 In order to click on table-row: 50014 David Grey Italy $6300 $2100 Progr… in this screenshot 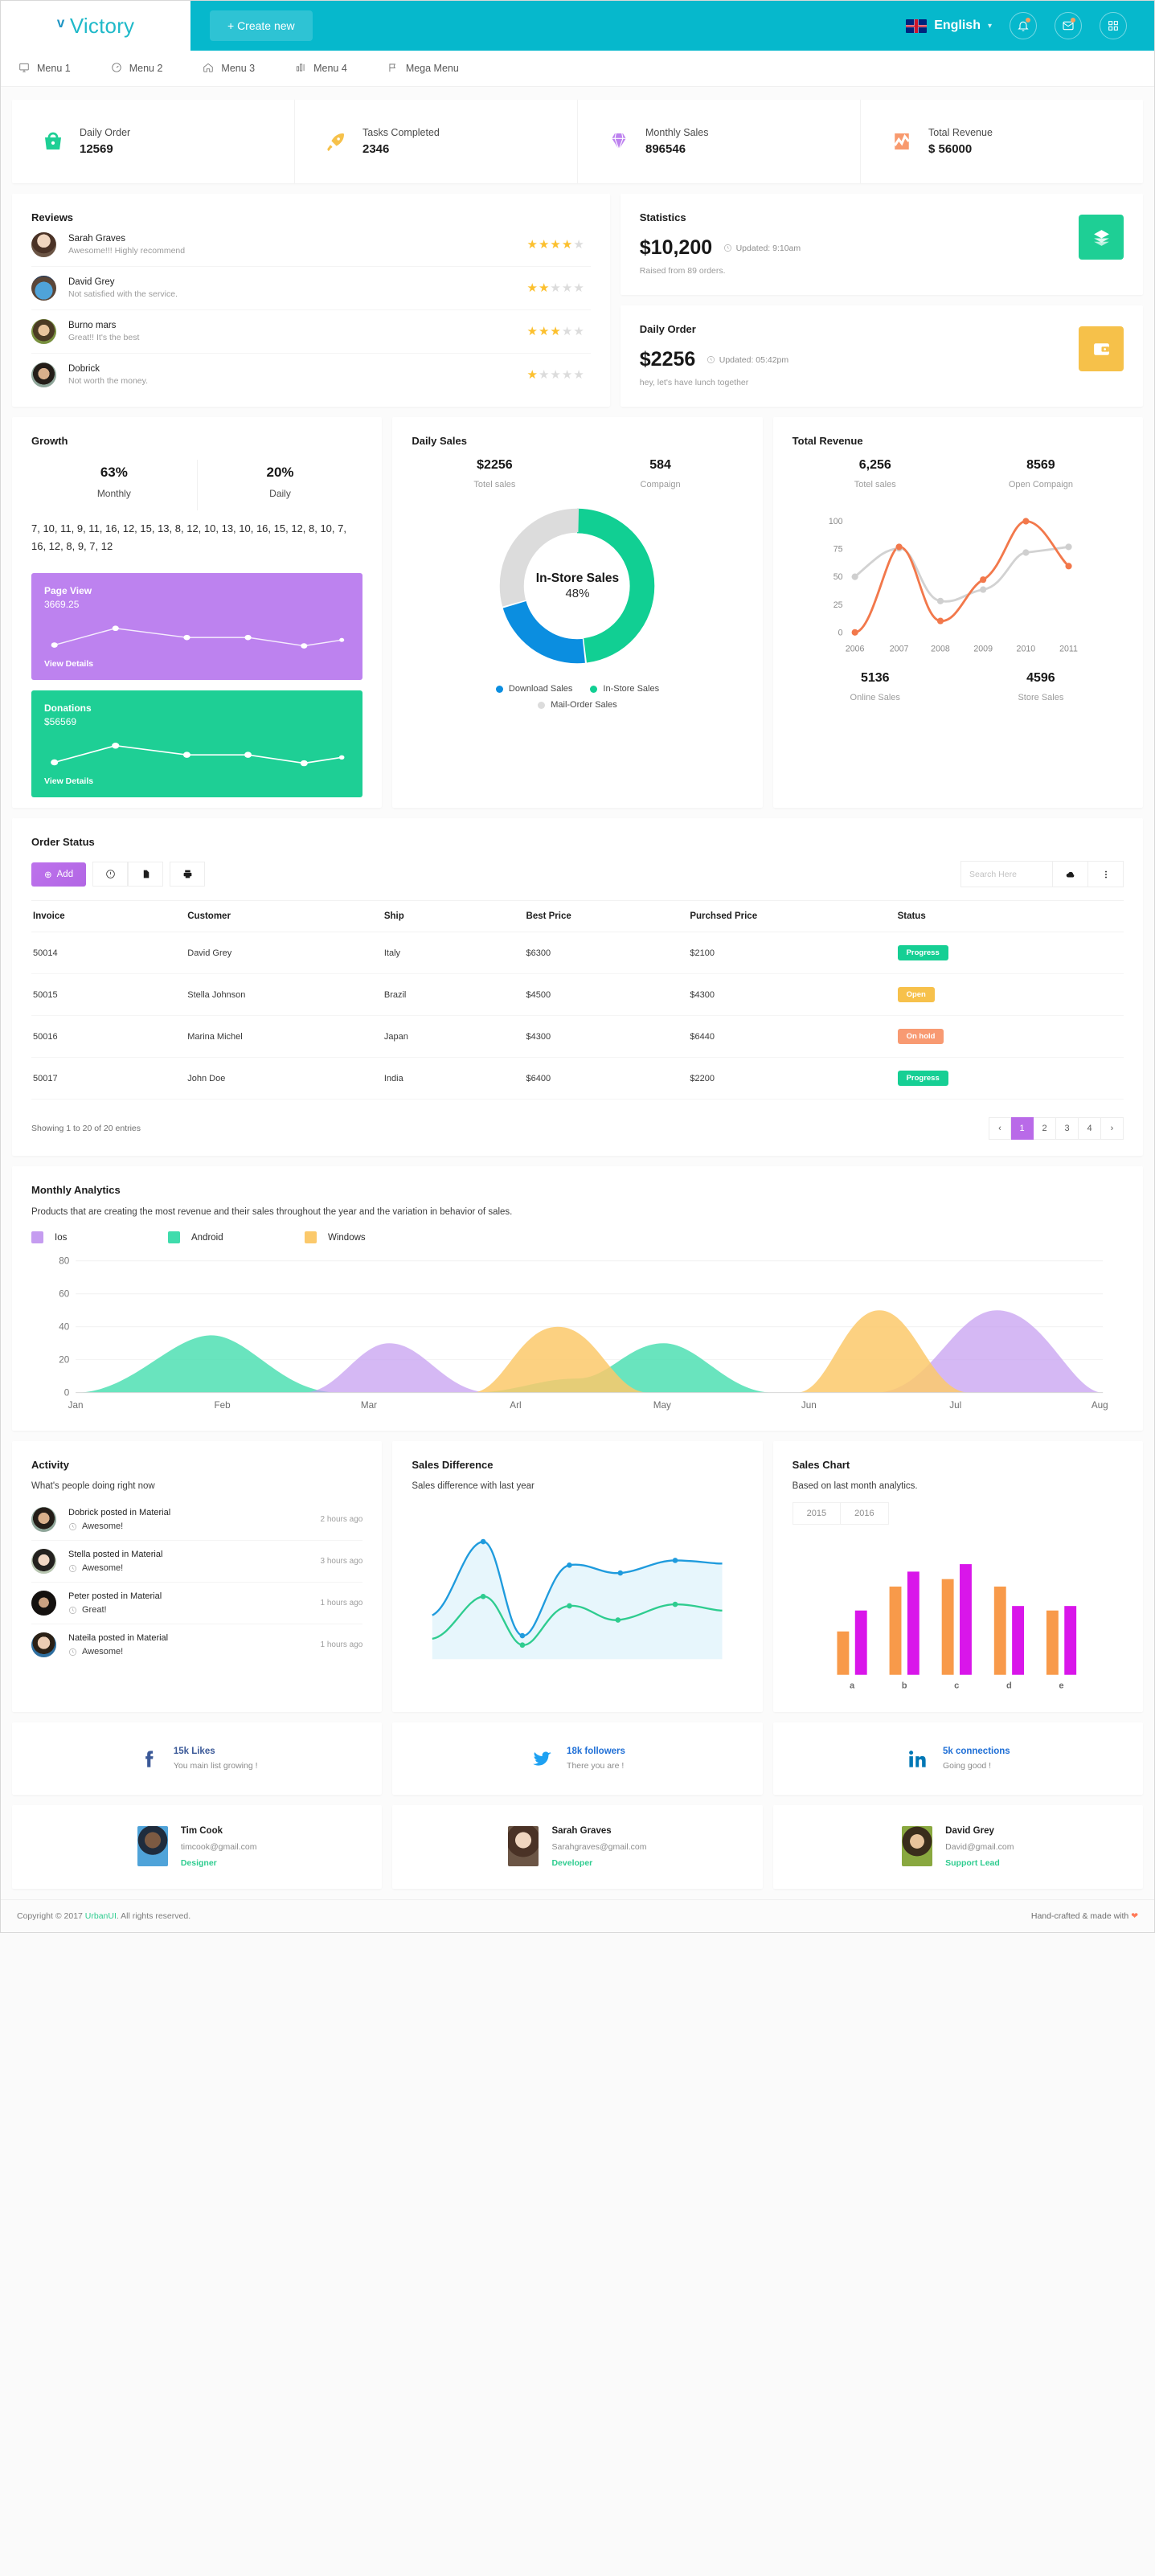, I will do `click(577, 953)`.